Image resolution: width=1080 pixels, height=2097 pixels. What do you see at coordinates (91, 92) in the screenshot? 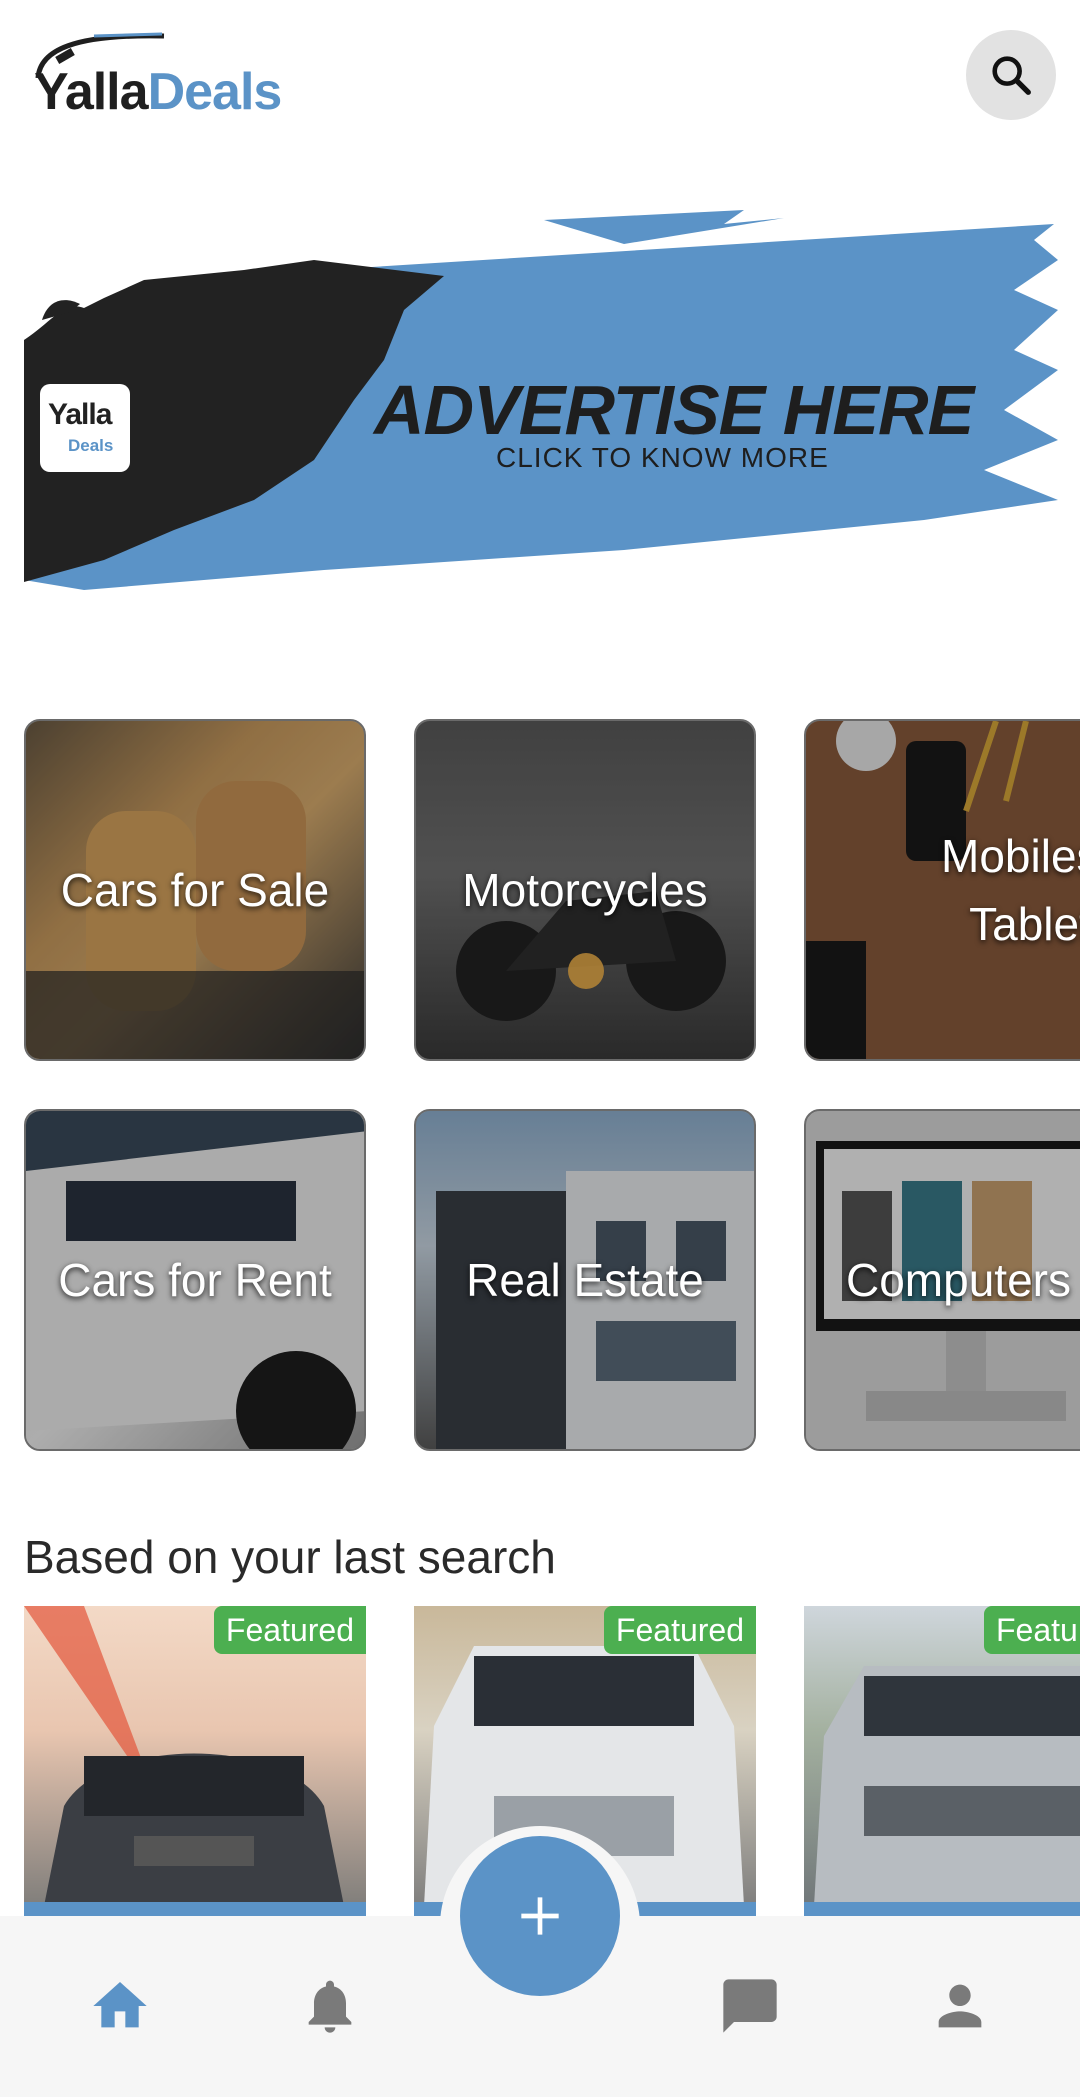
I see `logo-text-dark: Yalla` at bounding box center [91, 92].